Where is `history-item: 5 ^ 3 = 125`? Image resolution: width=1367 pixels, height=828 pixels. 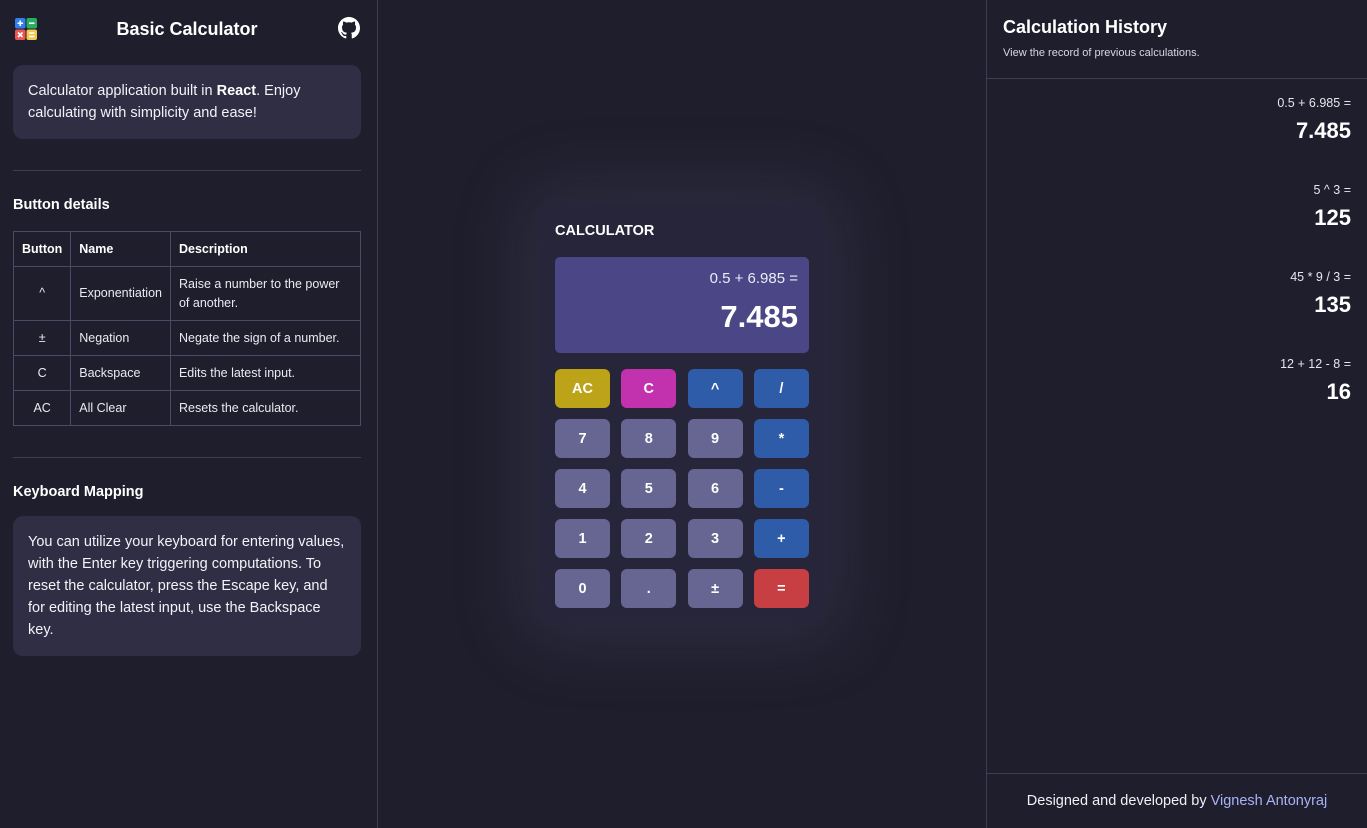 history-item: 5 ^ 3 = 125 is located at coordinates (1177, 226).